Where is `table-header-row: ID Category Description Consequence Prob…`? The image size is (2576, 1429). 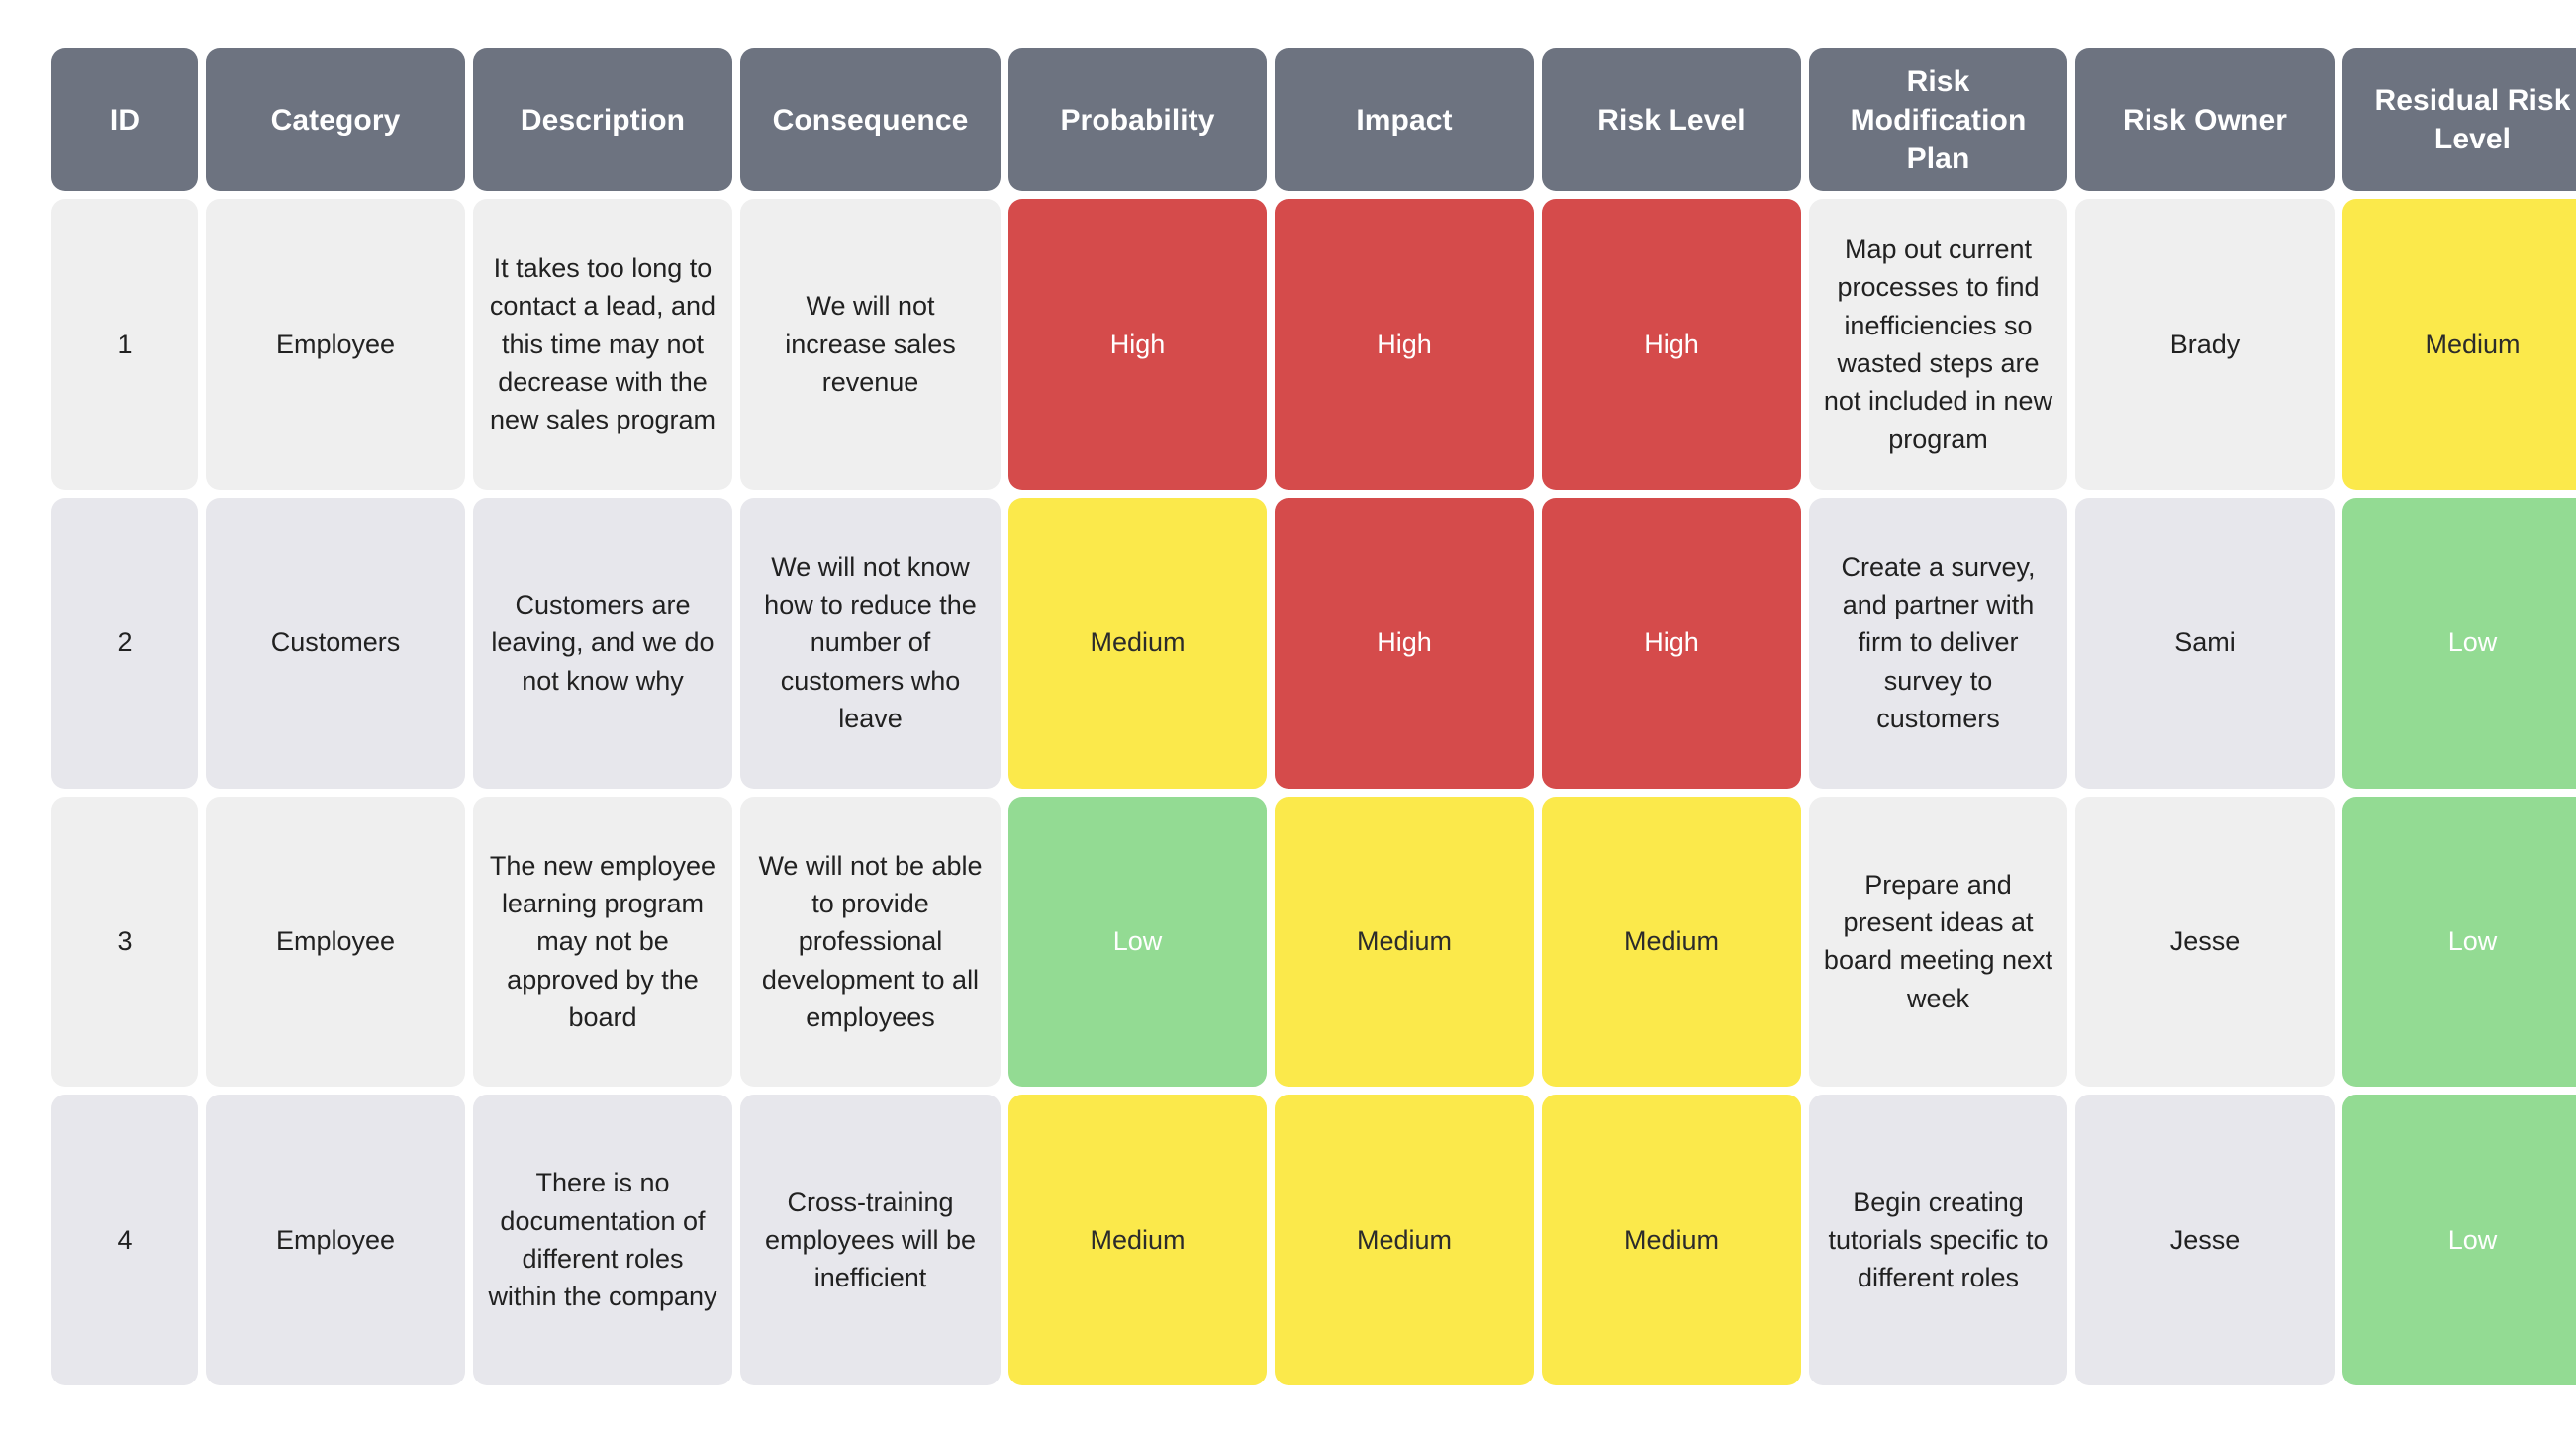
table-header-row: ID Category Description Consequence Prob… is located at coordinates (1312, 120).